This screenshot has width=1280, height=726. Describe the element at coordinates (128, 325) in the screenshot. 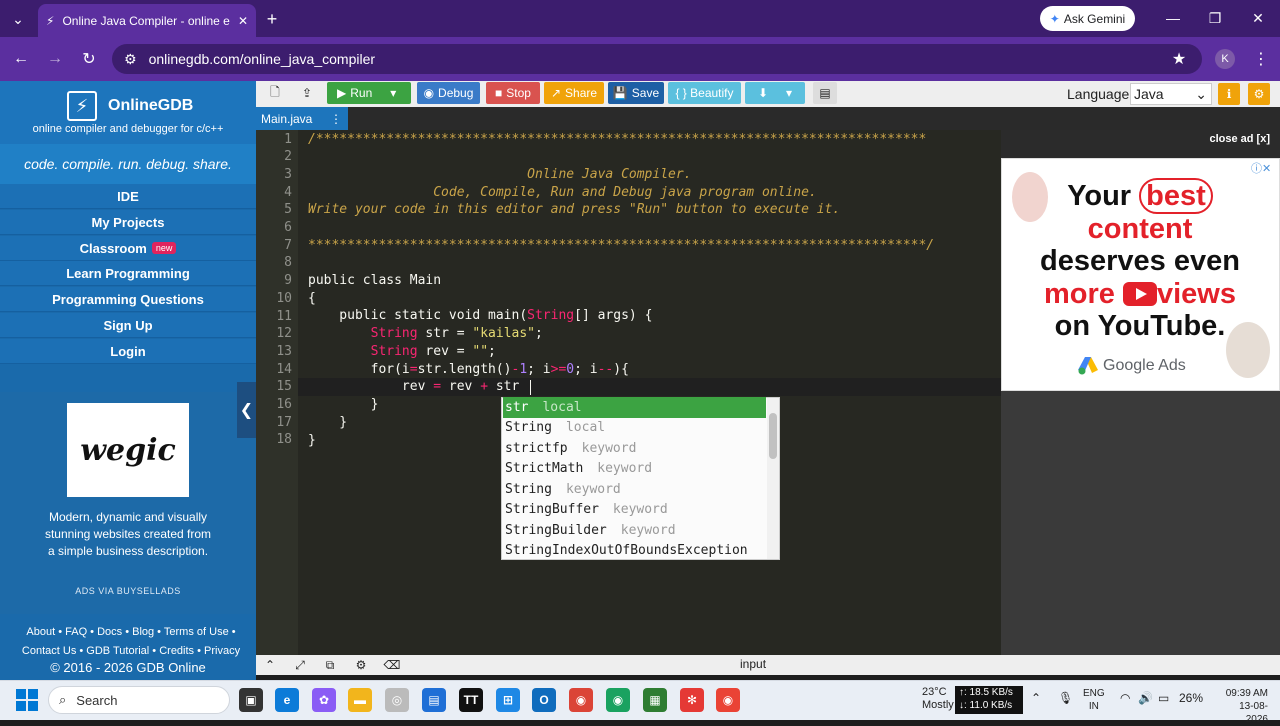

I see `sidebar-item-sign-up: Sign Up` at that location.